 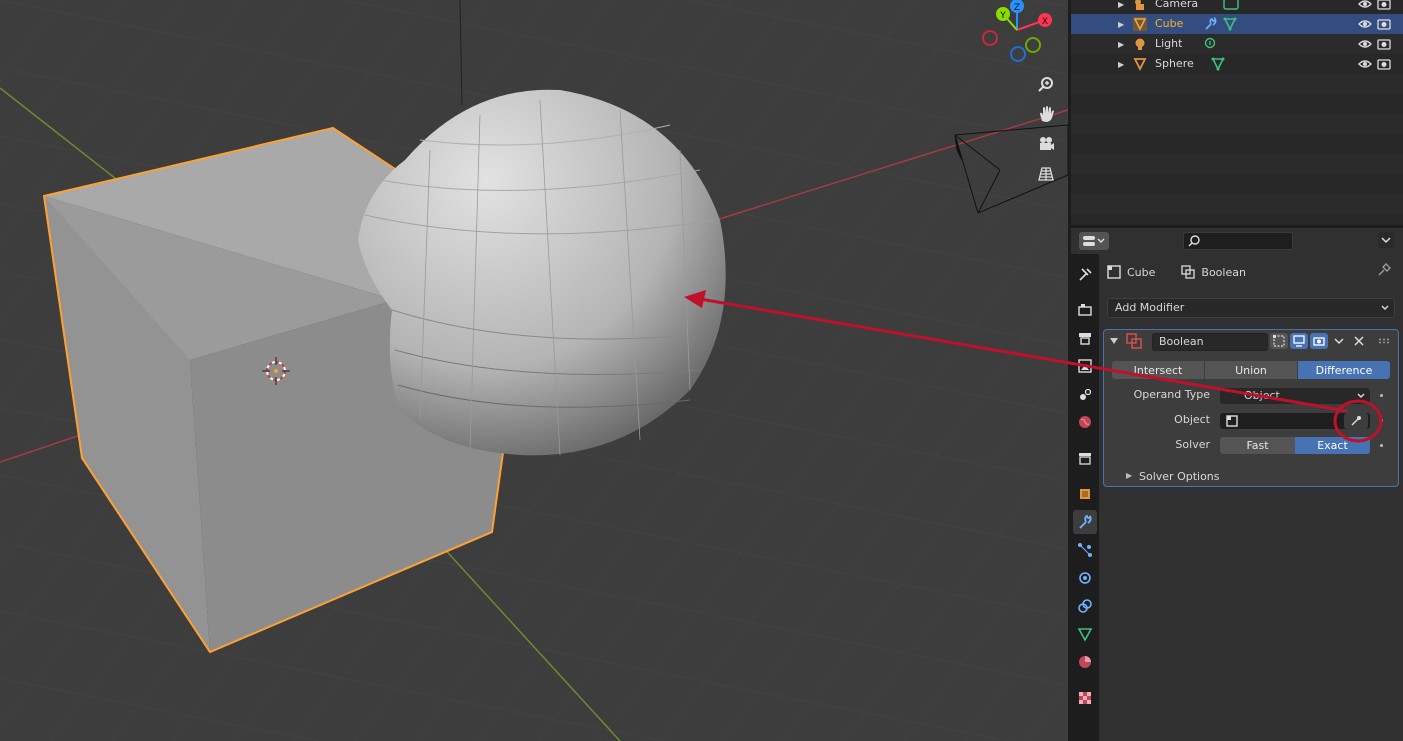 I want to click on outliner-row-camera: ▶ Camera, so click(x=1237, y=7).